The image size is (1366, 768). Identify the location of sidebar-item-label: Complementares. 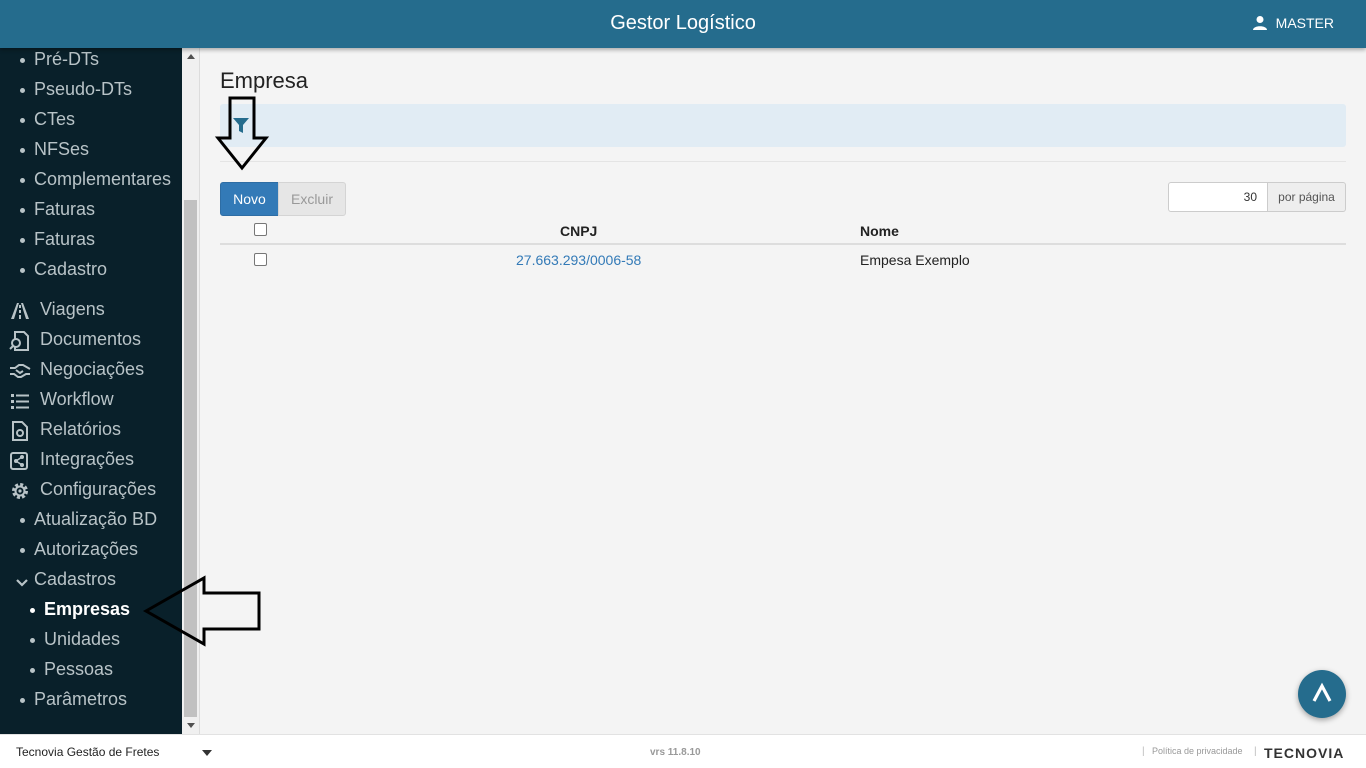
(103, 179).